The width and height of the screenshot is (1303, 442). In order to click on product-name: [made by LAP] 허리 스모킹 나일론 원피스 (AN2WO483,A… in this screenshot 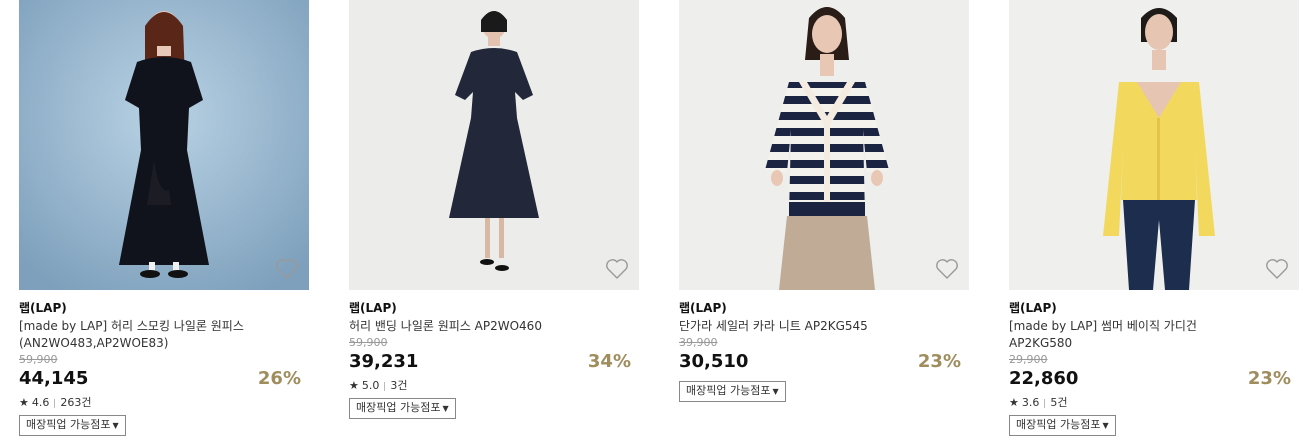, I will do `click(154, 335)`.